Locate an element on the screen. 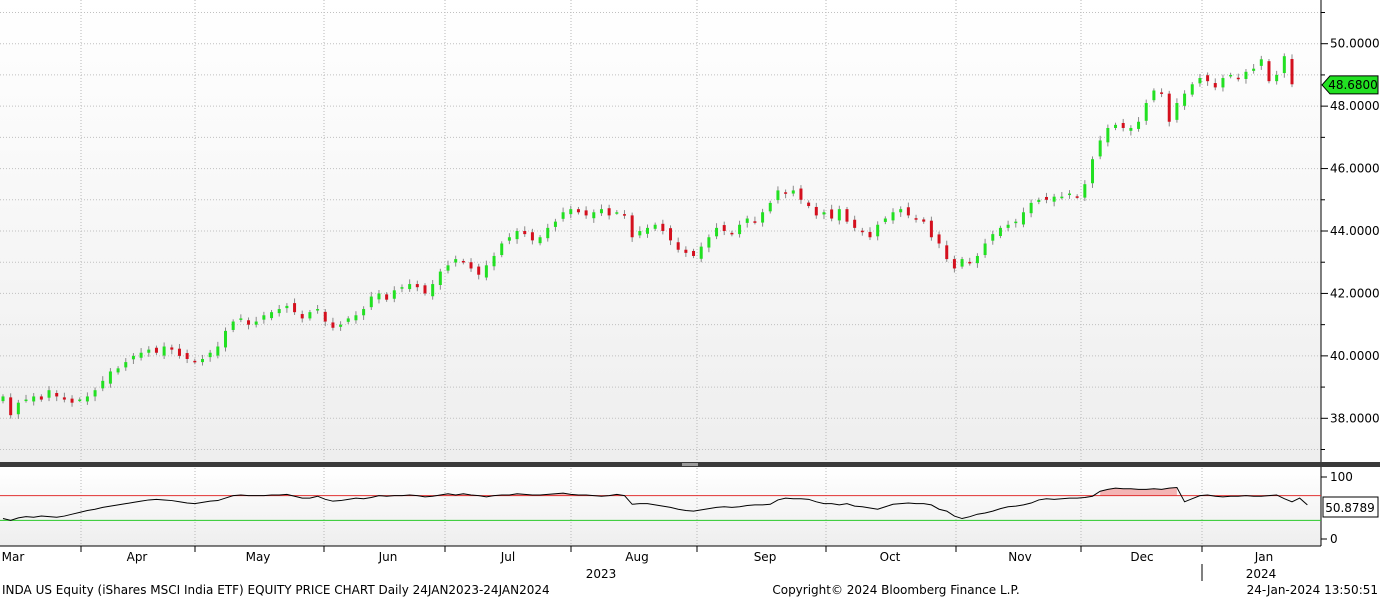  x-tick-label: Jun is located at coordinates (388, 557).